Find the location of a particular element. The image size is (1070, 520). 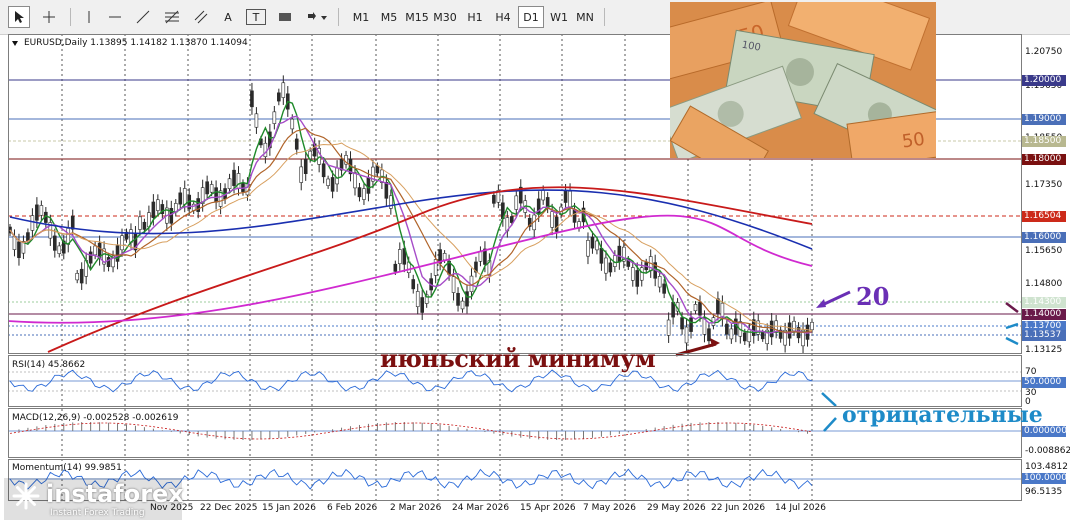

text-tool-button: A is located at coordinates (228, 17).